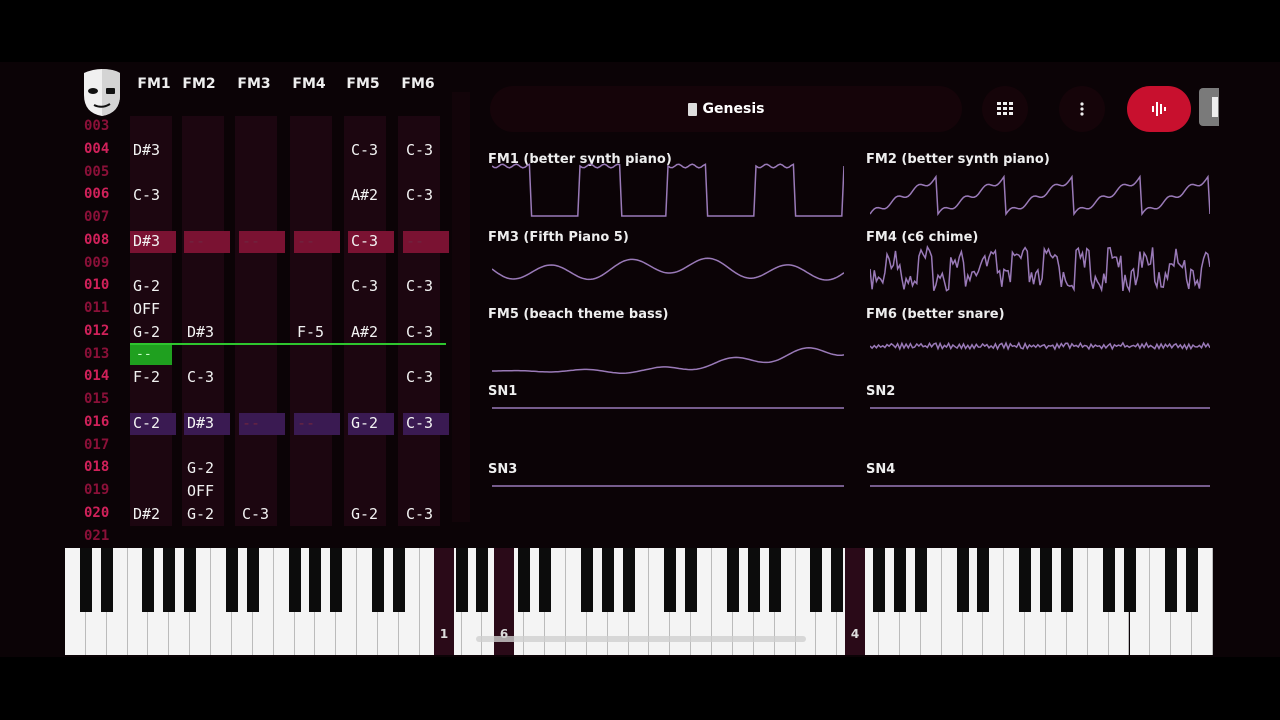  I want to click on channel-header-fm4: FM4, so click(309, 84).